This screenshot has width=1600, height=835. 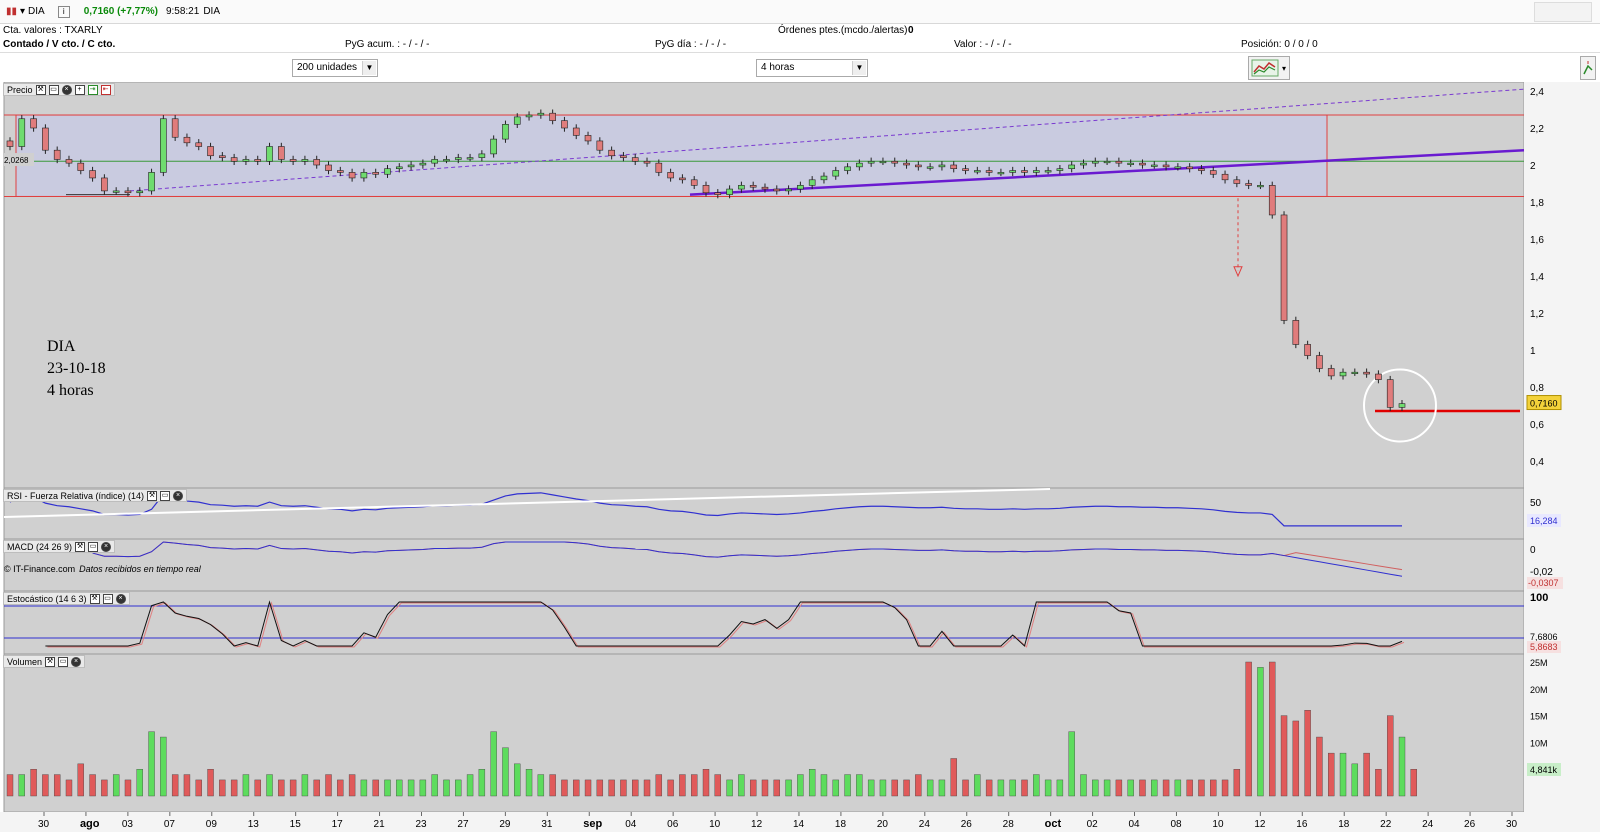 I want to click on date-tick-label: 08, so click(x=1176, y=824).